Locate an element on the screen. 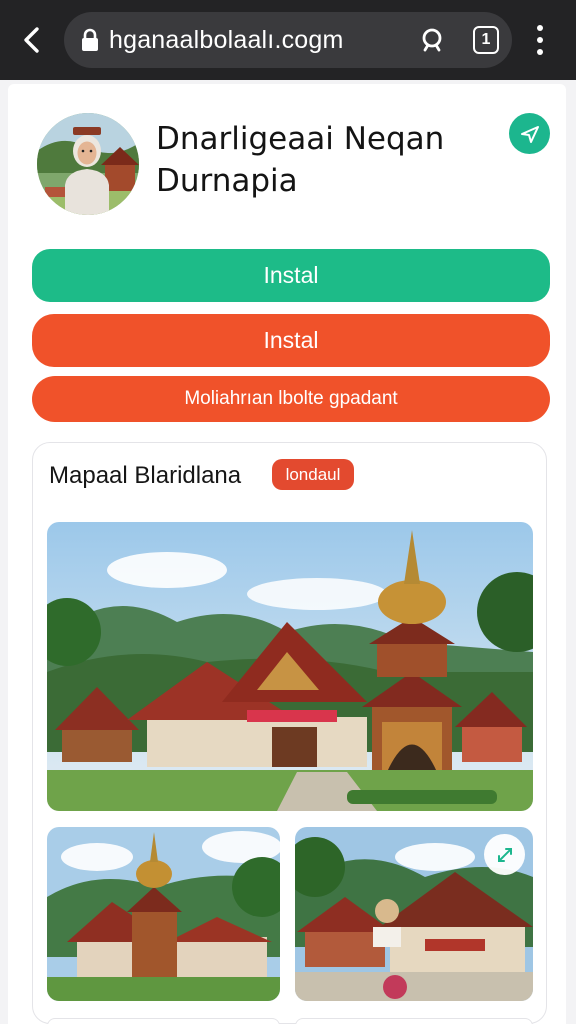  back-arrow-icon is located at coordinates (31, 40).